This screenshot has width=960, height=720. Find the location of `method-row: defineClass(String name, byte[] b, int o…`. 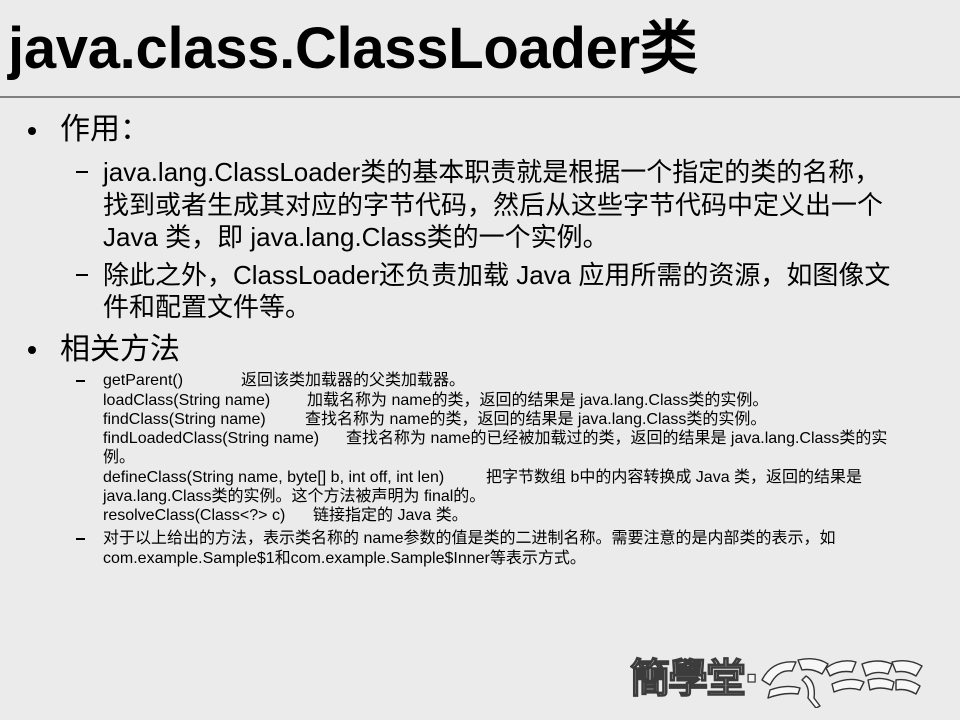

method-row: defineClass(String name, byte[] b, int o… is located at coordinates (495, 477).